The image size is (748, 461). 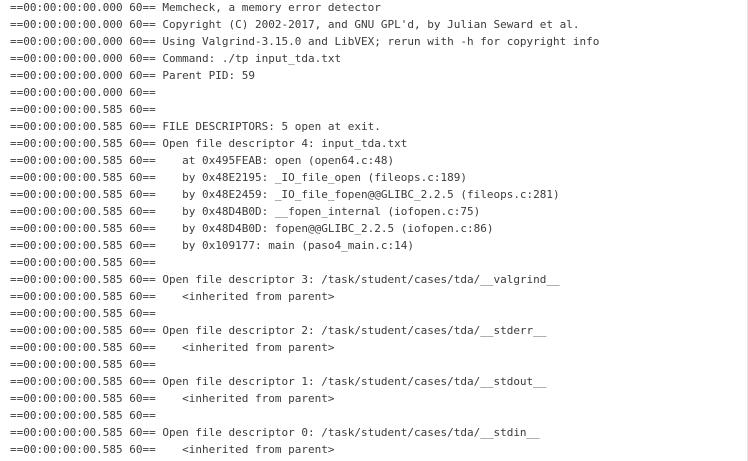 What do you see at coordinates (133, 75) in the screenshot?
I see `log-line: ==00:00:00:00.000 60== Parent PID: 59` at bounding box center [133, 75].